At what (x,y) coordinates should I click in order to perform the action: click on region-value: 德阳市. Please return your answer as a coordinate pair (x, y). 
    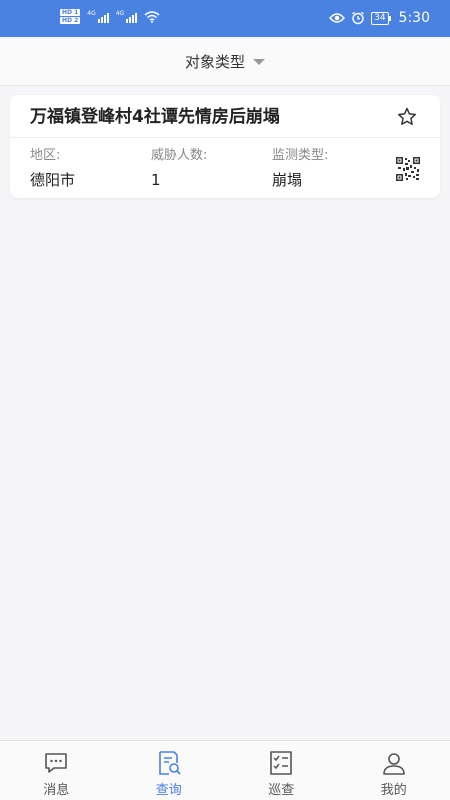
    Looking at the image, I should click on (53, 180).